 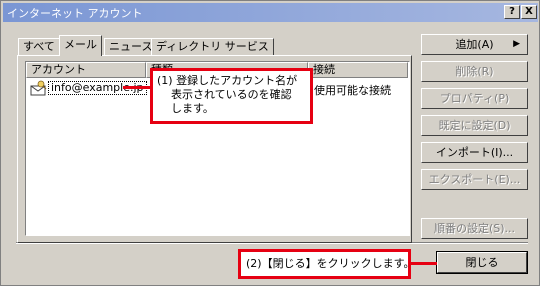 What do you see at coordinates (326, 264) in the screenshot?
I see `callout-step2: (2)【閉じる】をクリックします。` at bounding box center [326, 264].